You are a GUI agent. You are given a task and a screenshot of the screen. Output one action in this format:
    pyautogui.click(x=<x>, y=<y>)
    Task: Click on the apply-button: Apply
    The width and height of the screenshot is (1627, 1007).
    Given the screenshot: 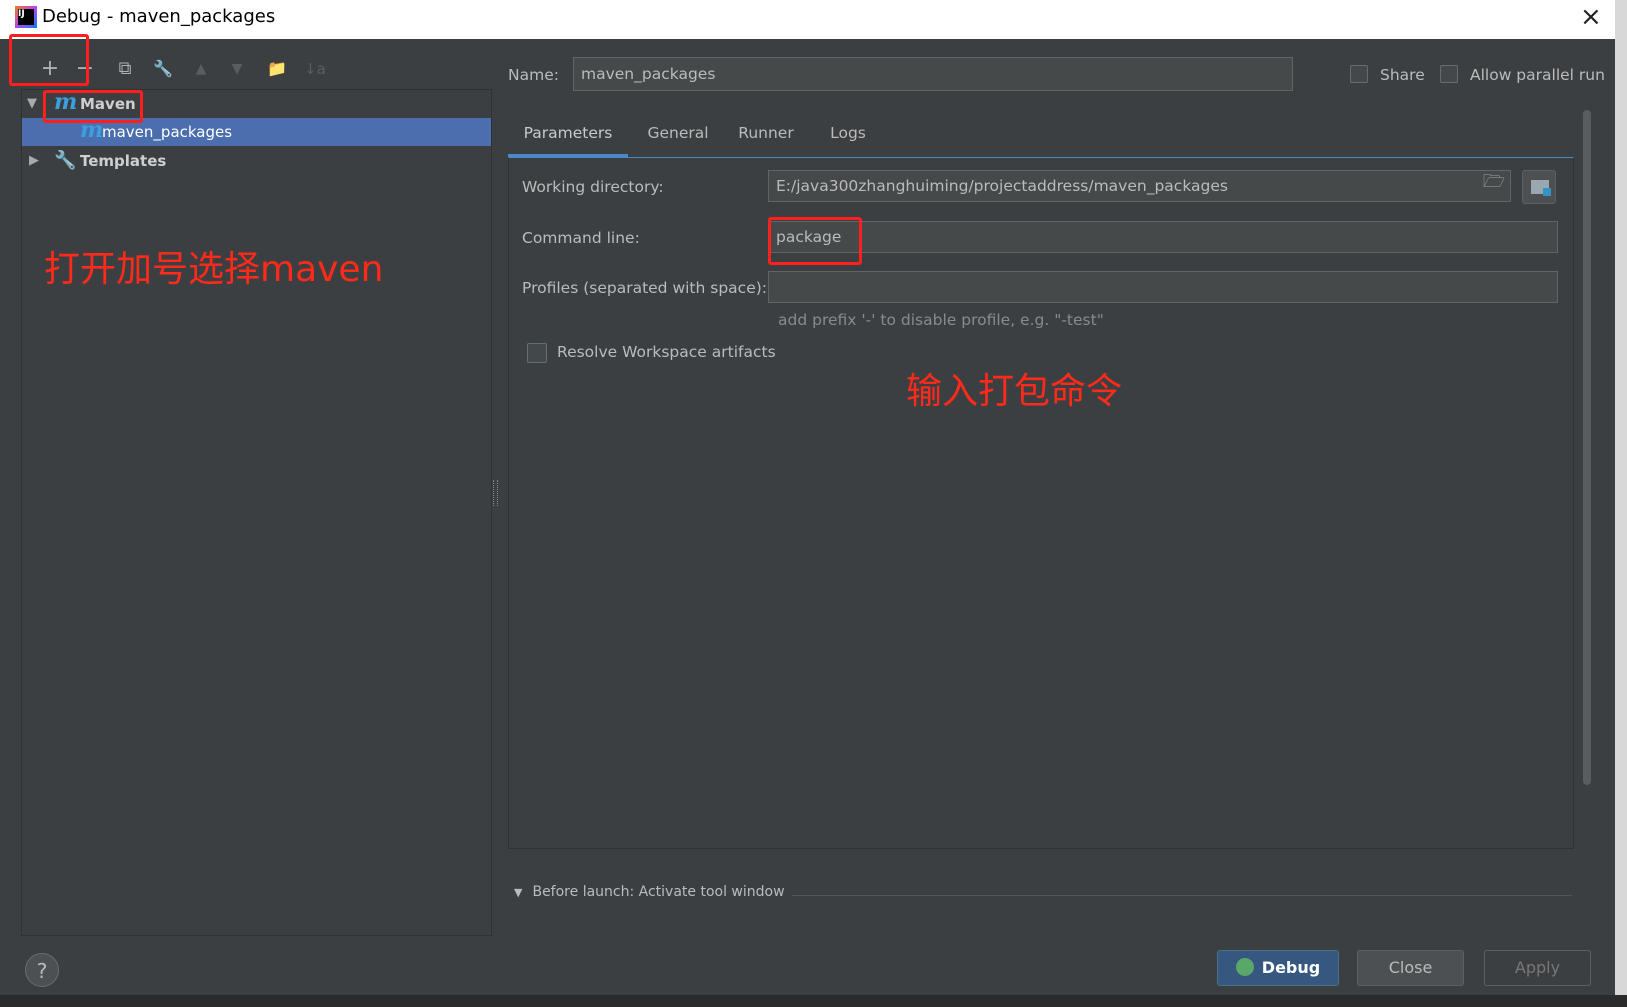 What is the action you would take?
    pyautogui.click(x=1537, y=968)
    